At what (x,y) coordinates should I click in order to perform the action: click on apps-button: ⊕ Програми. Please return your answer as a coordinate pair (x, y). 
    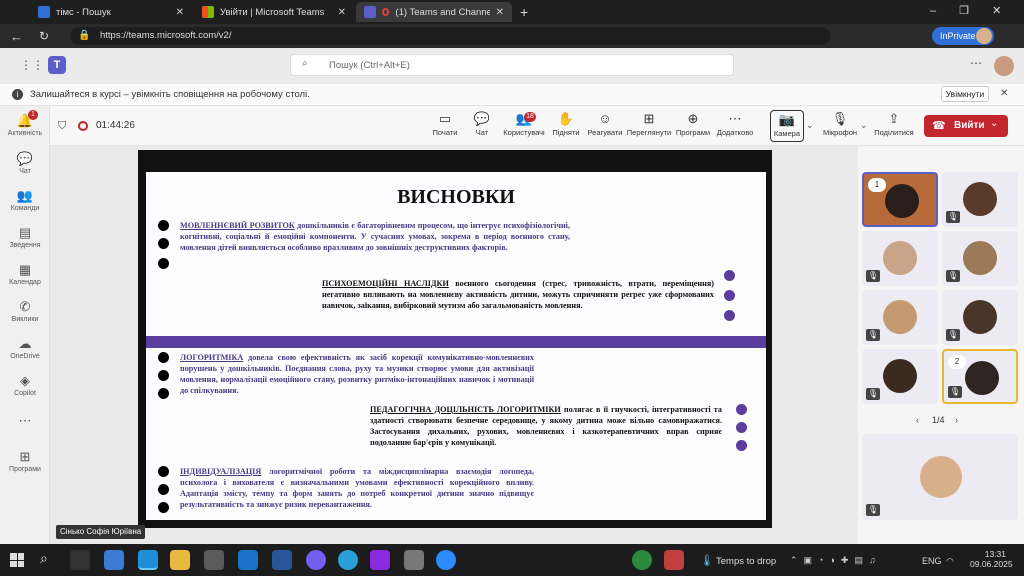
    Looking at the image, I should click on (693, 126).